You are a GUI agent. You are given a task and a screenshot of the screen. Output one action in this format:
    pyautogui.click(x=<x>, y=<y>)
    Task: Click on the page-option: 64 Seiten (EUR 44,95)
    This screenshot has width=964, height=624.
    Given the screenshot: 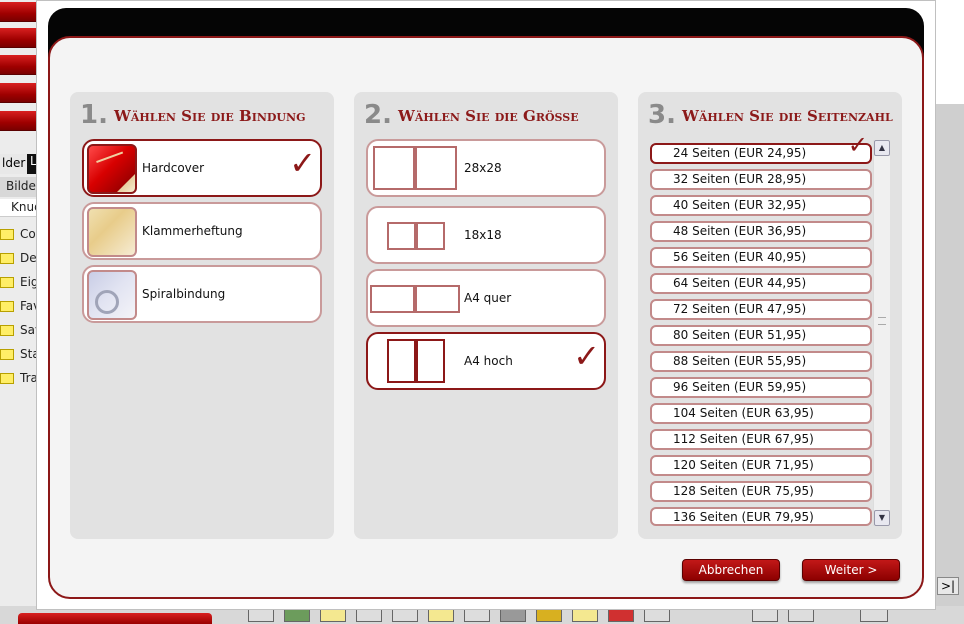 What is the action you would take?
    pyautogui.click(x=761, y=283)
    